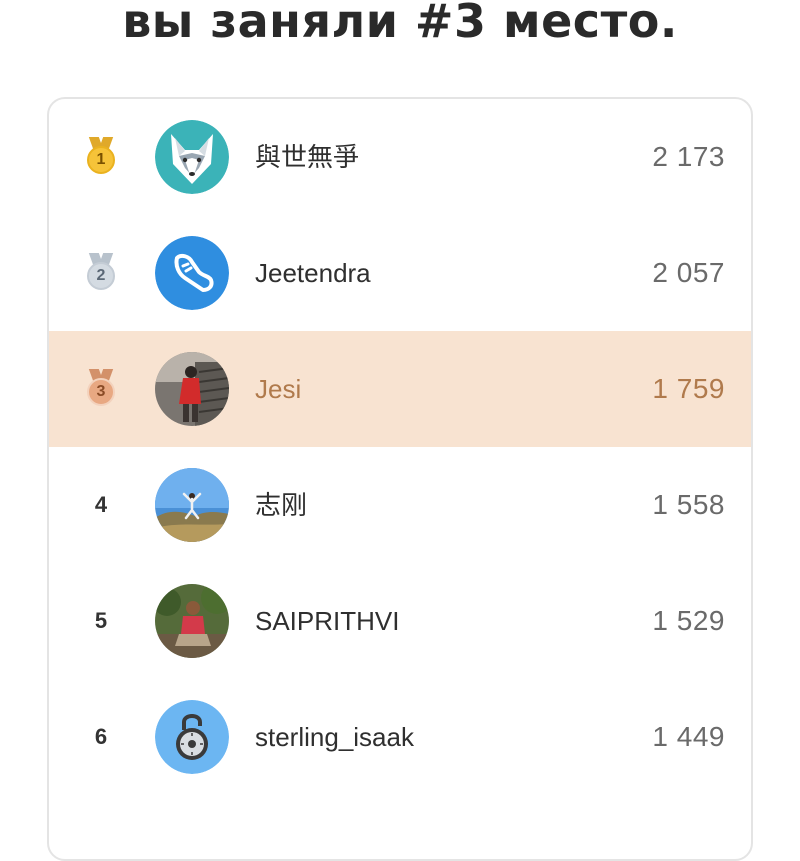 The image size is (800, 861). I want to click on player-name: Jesi, so click(278, 389).